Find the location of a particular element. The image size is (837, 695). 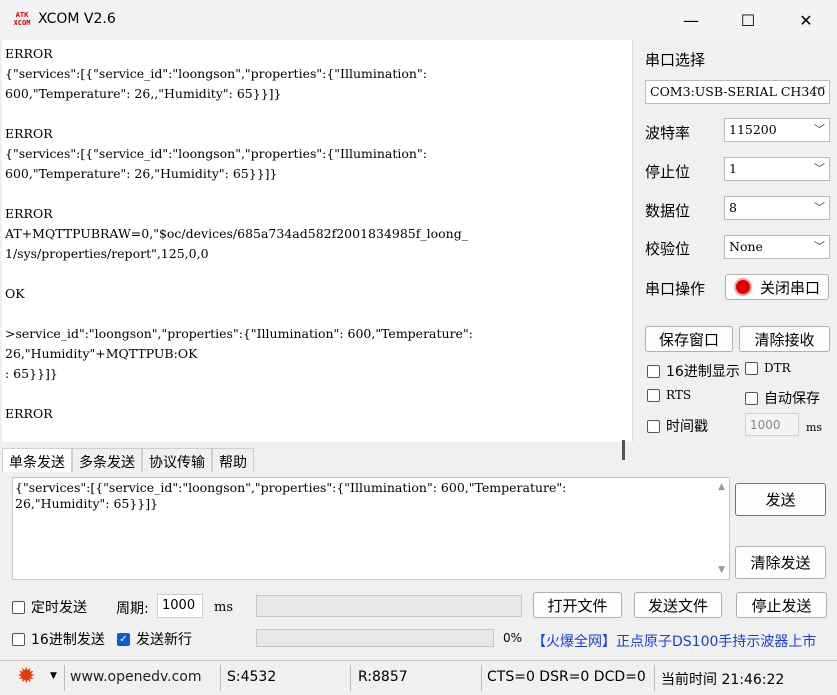

scroll-up-icon: ▲ is located at coordinates (721, 487).